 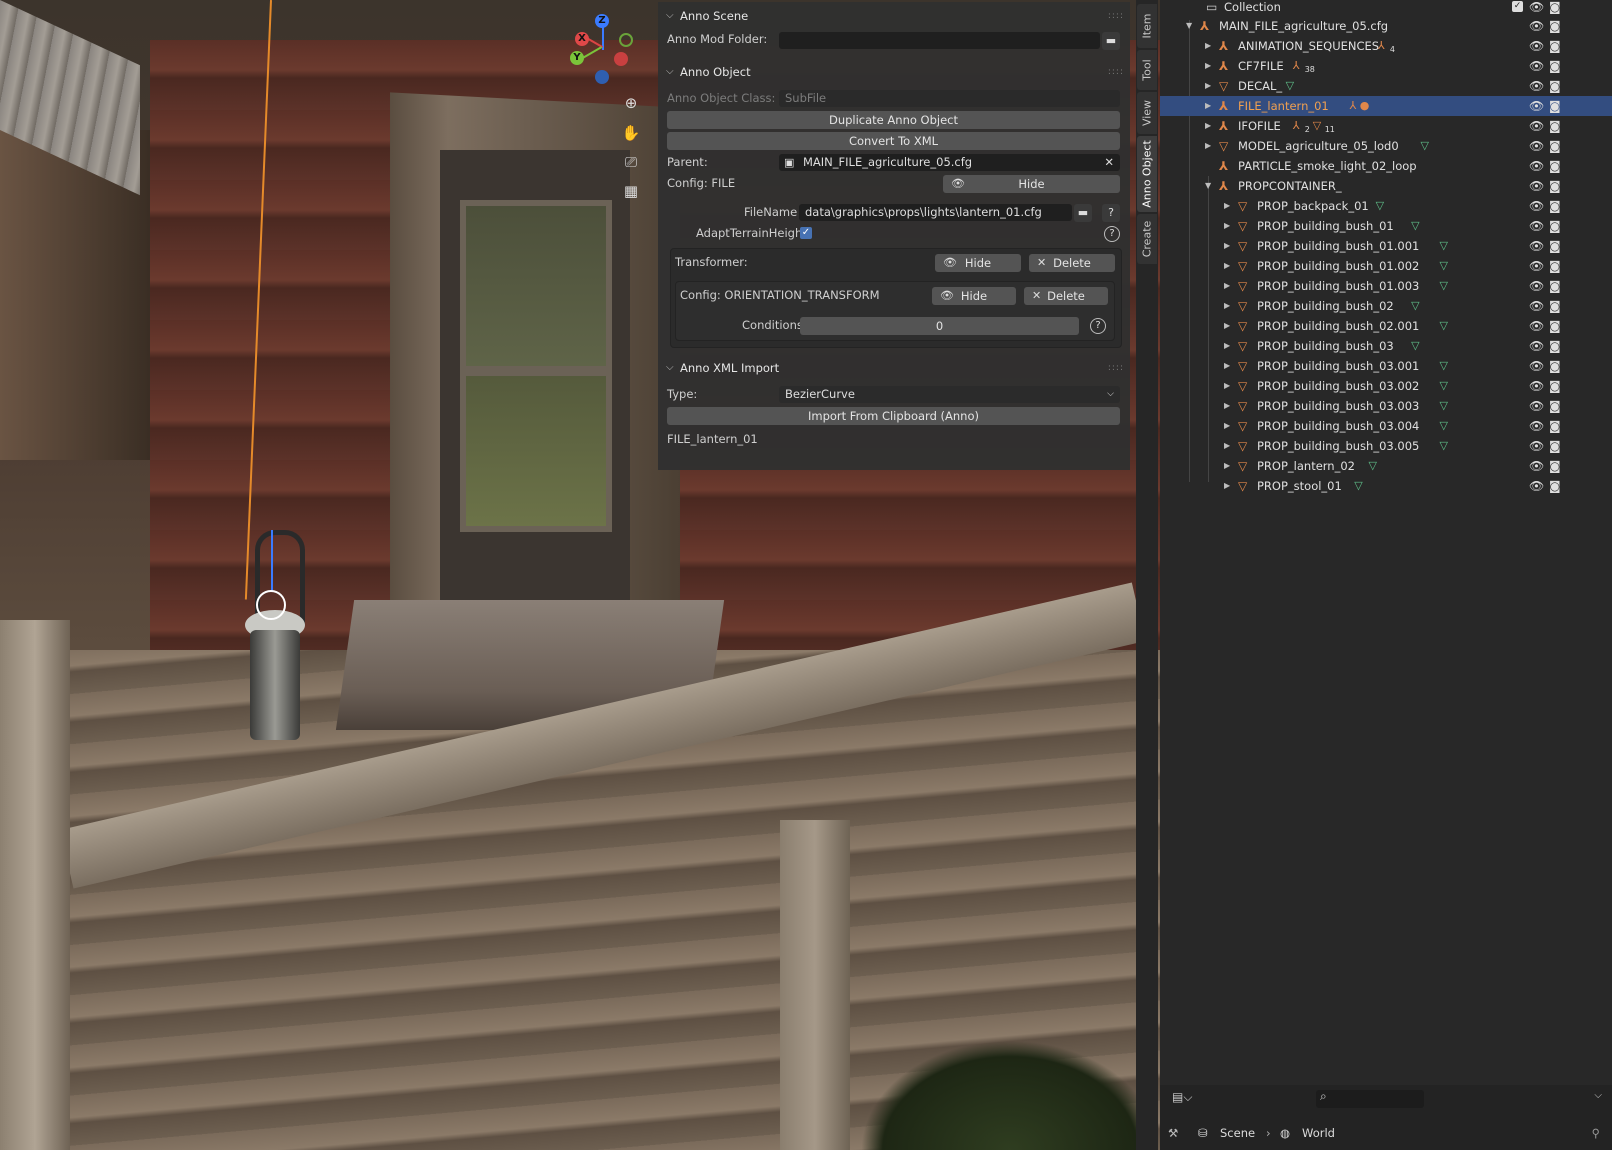 What do you see at coordinates (1386, 66) in the screenshot?
I see `outliner-row: ▶ ⅄ CF7FILE ⅄ 38 👁 ◙` at bounding box center [1386, 66].